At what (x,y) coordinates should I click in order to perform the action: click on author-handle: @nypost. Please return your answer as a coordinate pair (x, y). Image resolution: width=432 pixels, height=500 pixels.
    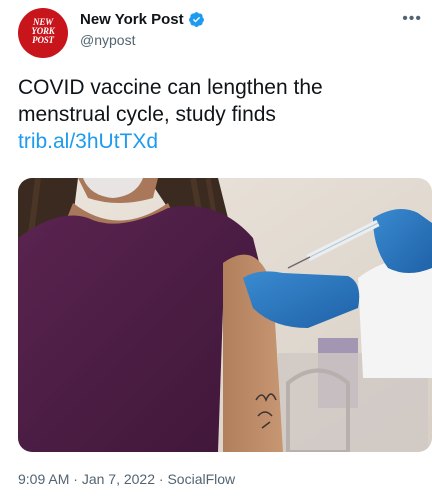
    Looking at the image, I should click on (107, 40).